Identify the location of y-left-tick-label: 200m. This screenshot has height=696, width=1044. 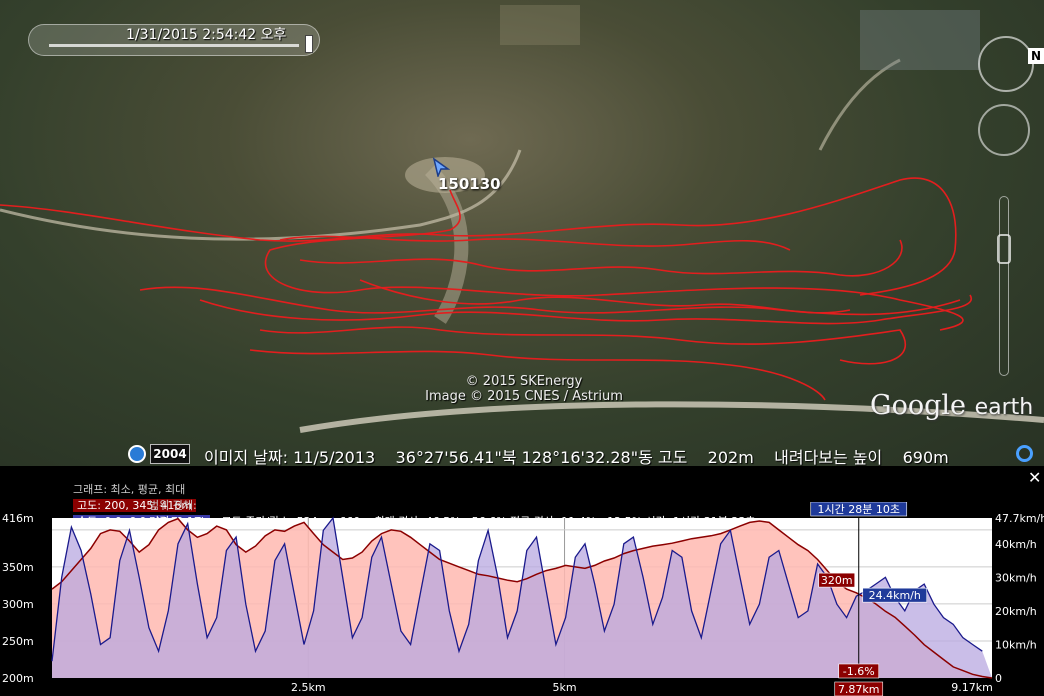
(18, 678).